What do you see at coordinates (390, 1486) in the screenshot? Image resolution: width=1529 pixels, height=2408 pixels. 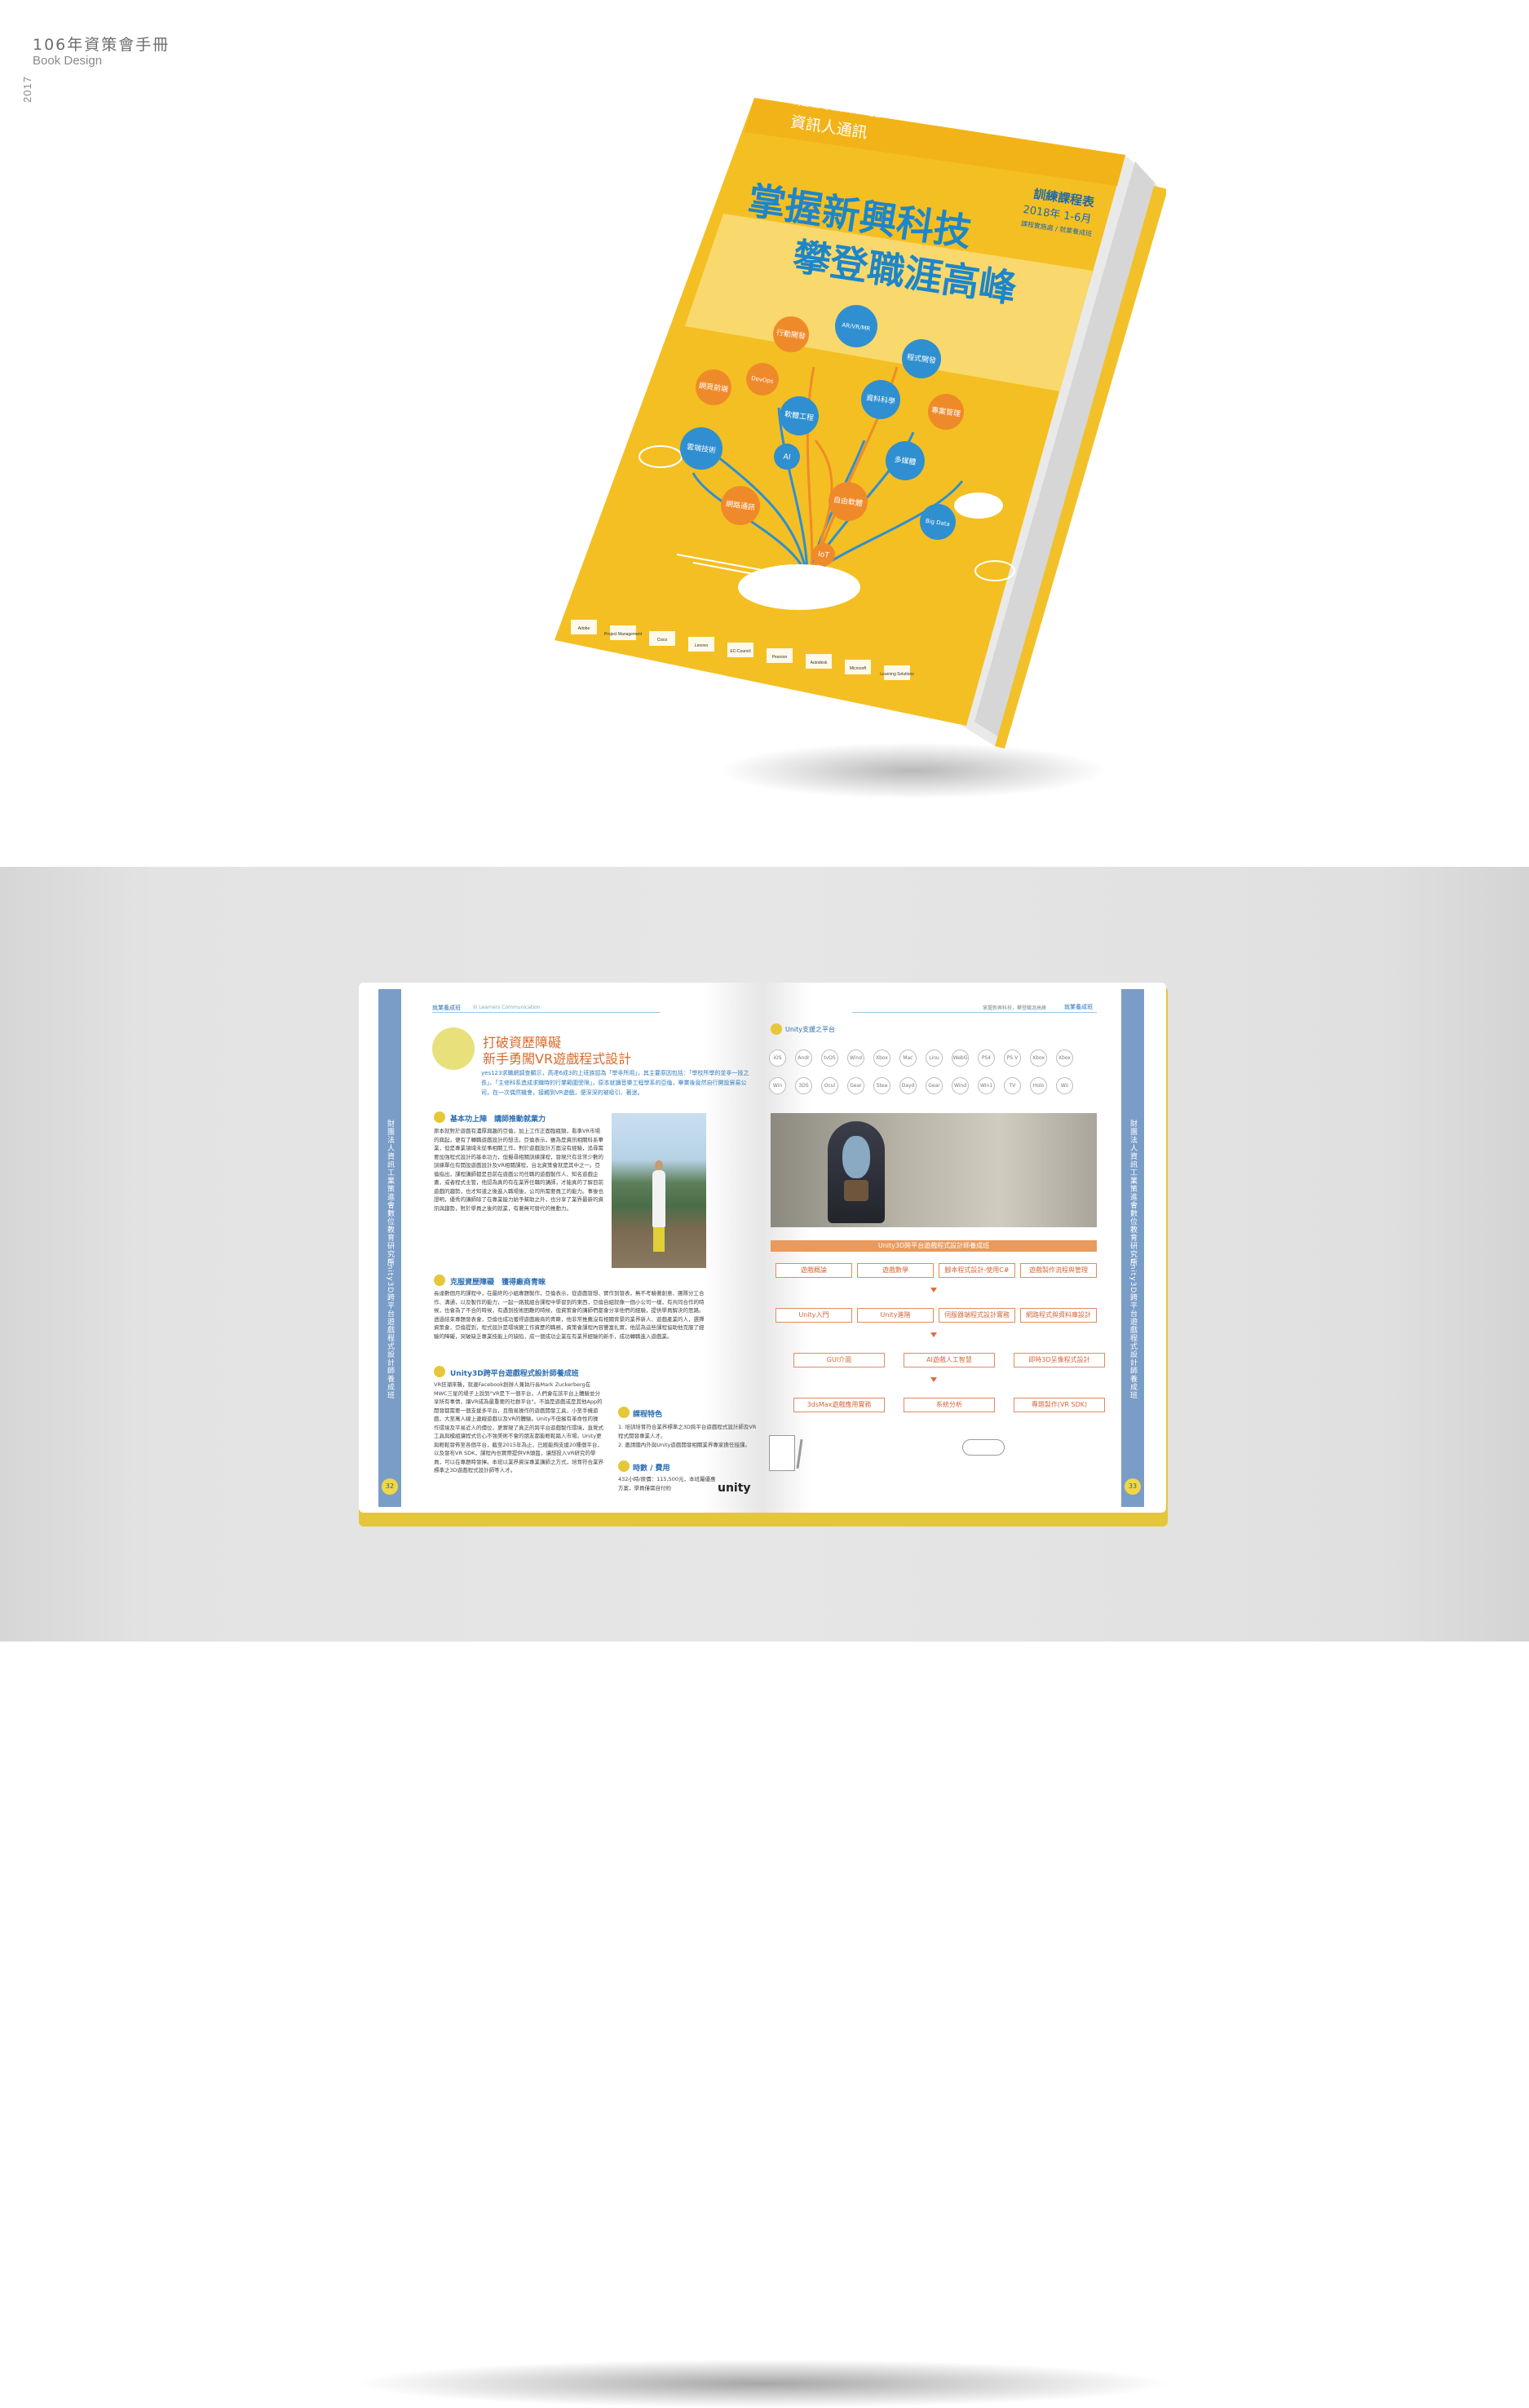 I see `left-page-number: 32` at bounding box center [390, 1486].